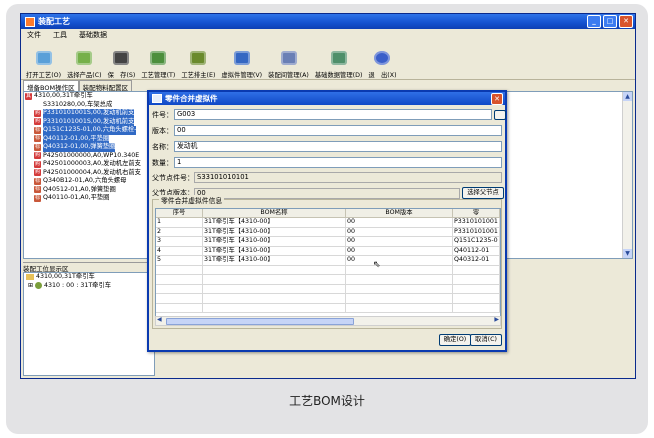  I want to click on tree-node: 标 Q40112-01,00,平垫圈, so click(89, 138).